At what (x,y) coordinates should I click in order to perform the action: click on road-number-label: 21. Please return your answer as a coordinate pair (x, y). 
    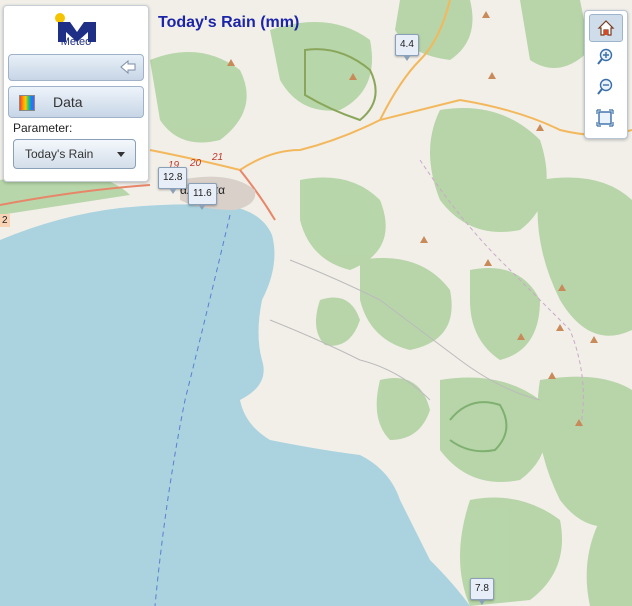
    Looking at the image, I should click on (218, 157).